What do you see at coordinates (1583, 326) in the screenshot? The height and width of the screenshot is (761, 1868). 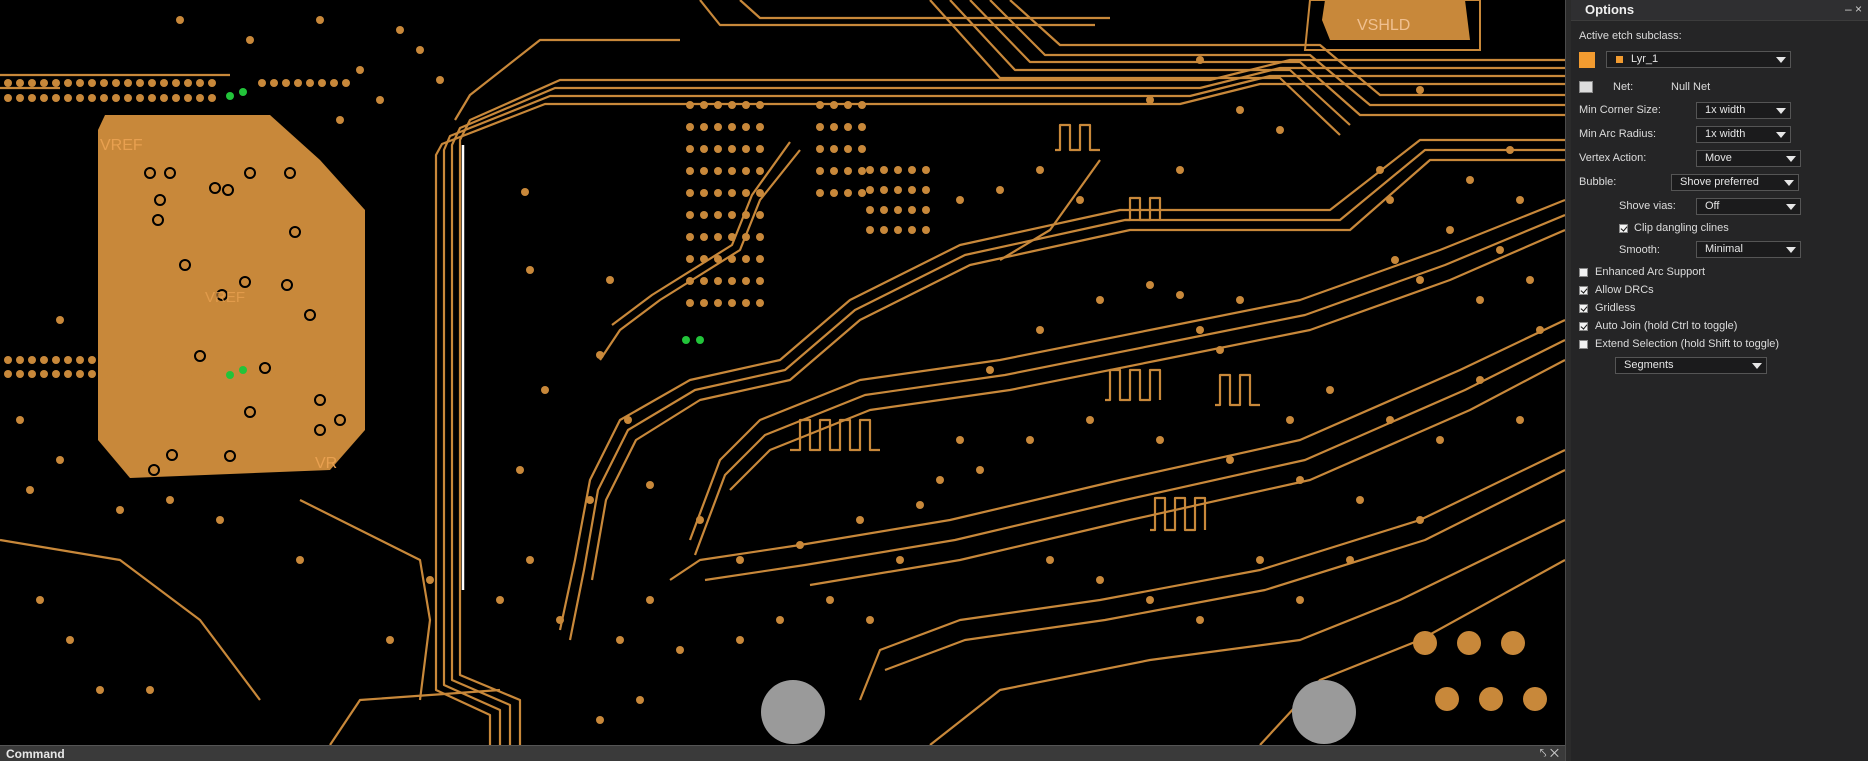 I see `auto-join-checkbox` at bounding box center [1583, 326].